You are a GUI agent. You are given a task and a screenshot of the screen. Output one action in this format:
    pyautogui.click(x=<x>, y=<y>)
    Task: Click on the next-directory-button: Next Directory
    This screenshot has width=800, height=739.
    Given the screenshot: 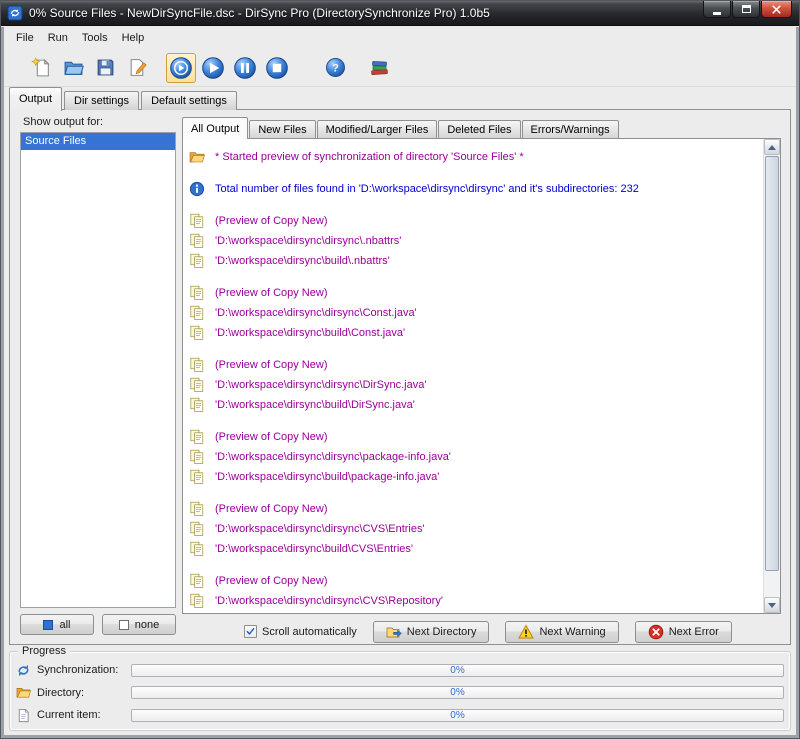 What is the action you would take?
    pyautogui.click(x=431, y=631)
    